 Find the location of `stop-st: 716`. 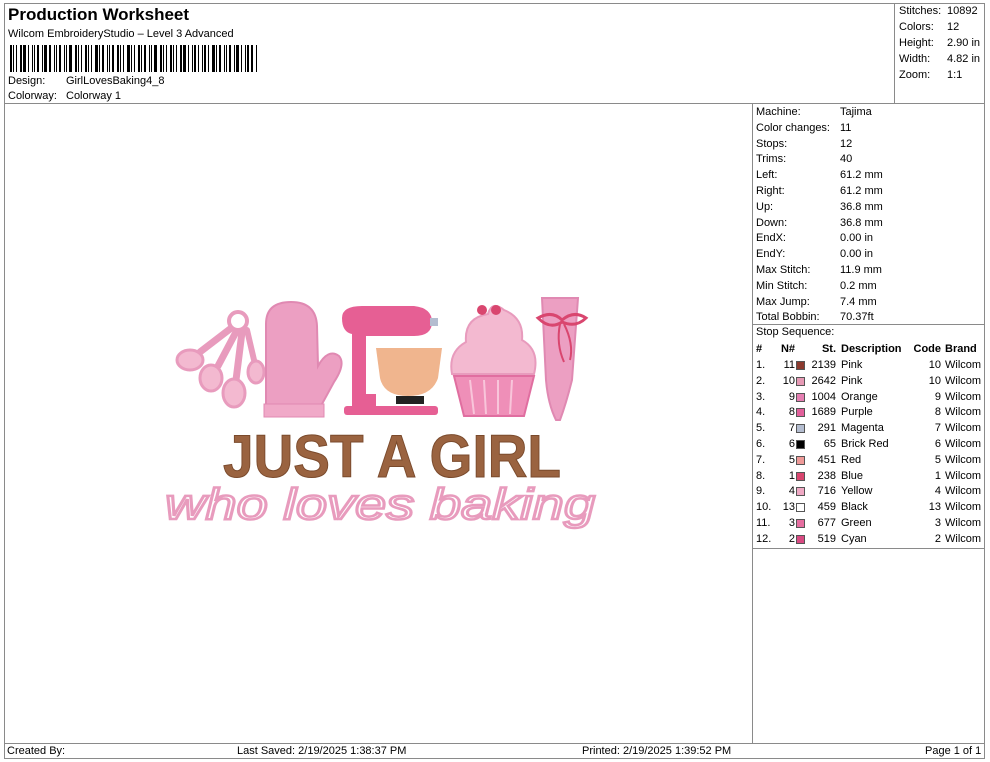

stop-st: 716 is located at coordinates (826, 491).